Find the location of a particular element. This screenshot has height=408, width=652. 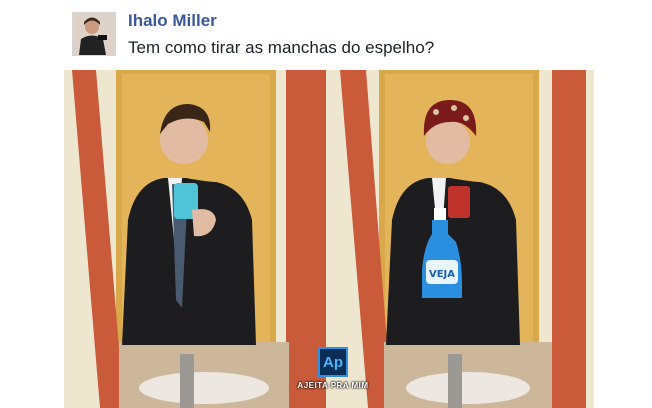

avatar-image is located at coordinates (94, 34).